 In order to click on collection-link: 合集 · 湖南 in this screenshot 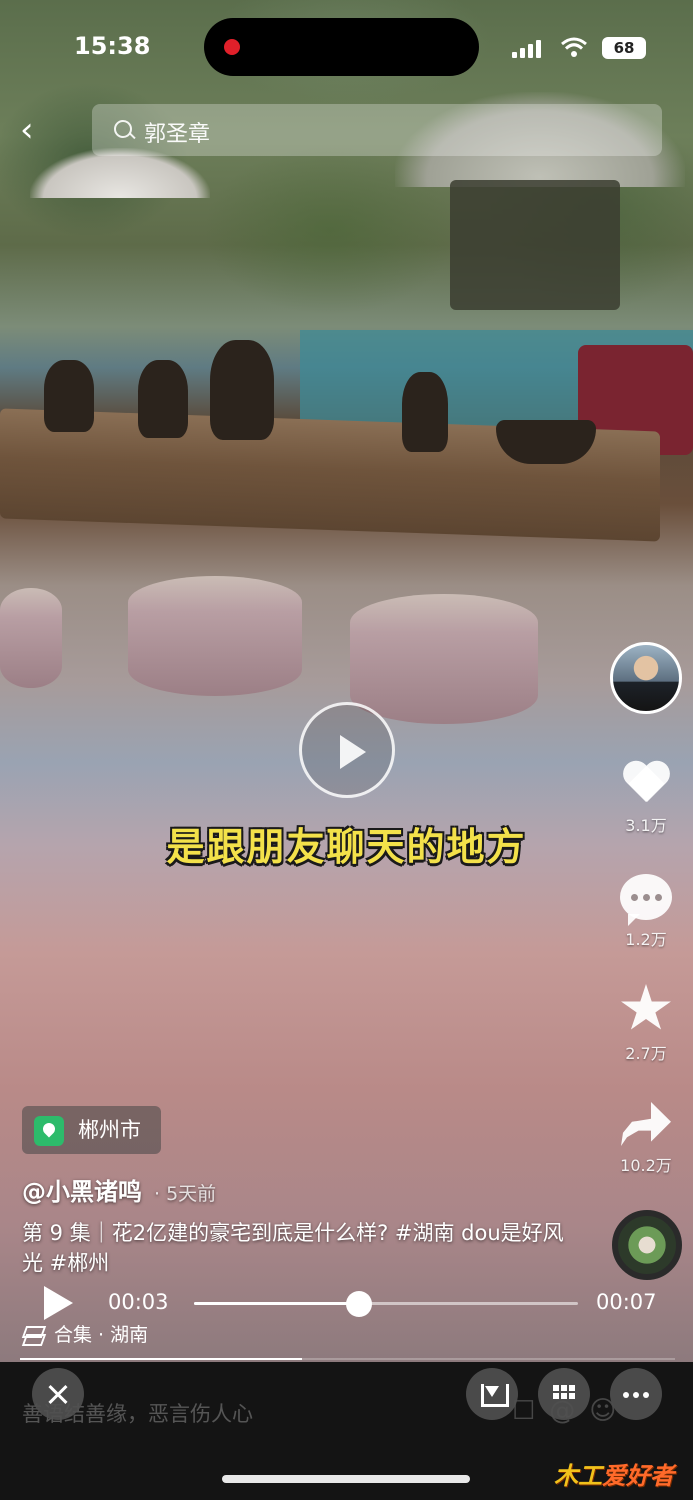, I will do `click(85, 1333)`.